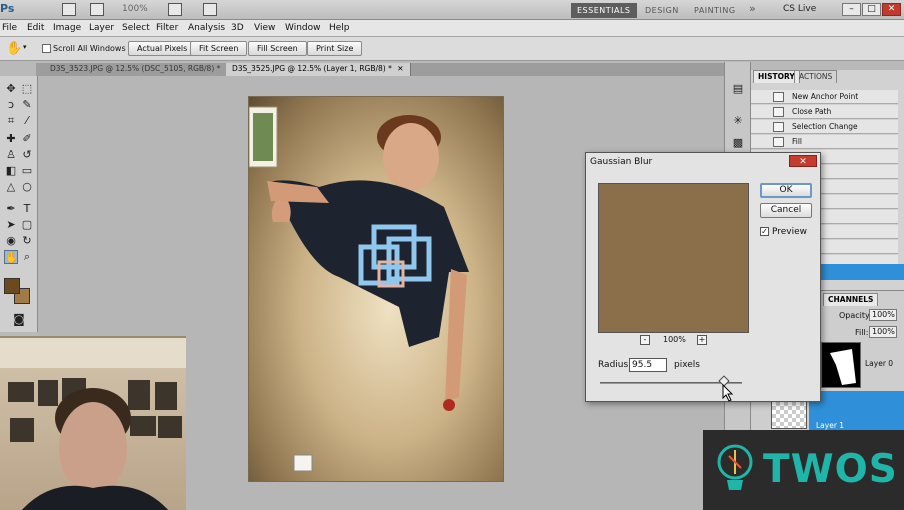  What do you see at coordinates (851, 299) in the screenshot?
I see `tab-channels: CHANNELS` at bounding box center [851, 299].